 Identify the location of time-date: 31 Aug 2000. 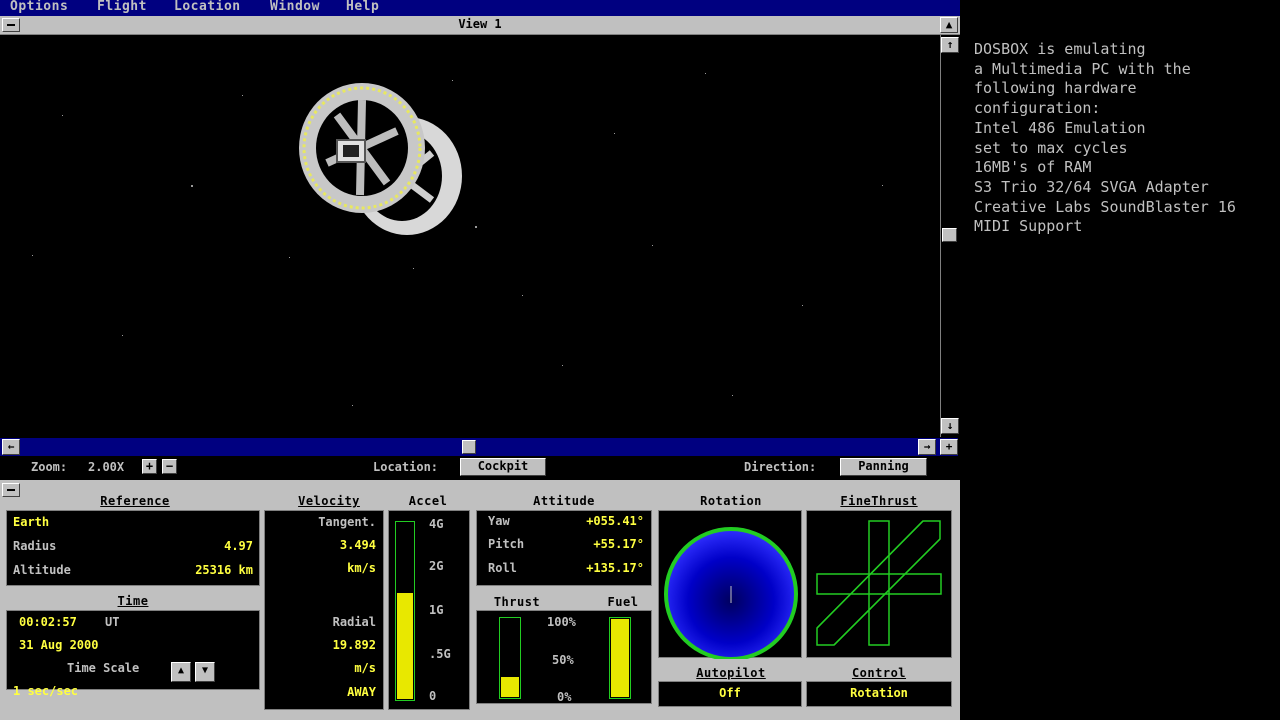
(59, 645).